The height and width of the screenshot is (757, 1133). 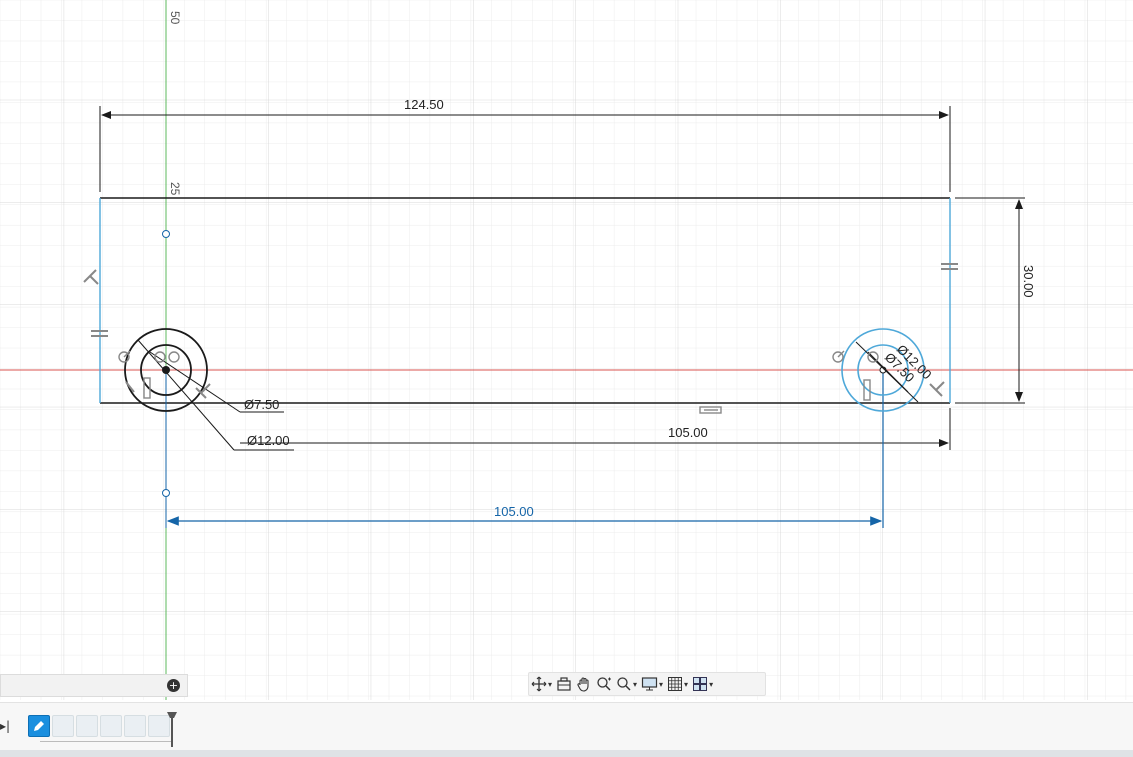 What do you see at coordinates (94, 685) in the screenshot?
I see `comments-panel: +` at bounding box center [94, 685].